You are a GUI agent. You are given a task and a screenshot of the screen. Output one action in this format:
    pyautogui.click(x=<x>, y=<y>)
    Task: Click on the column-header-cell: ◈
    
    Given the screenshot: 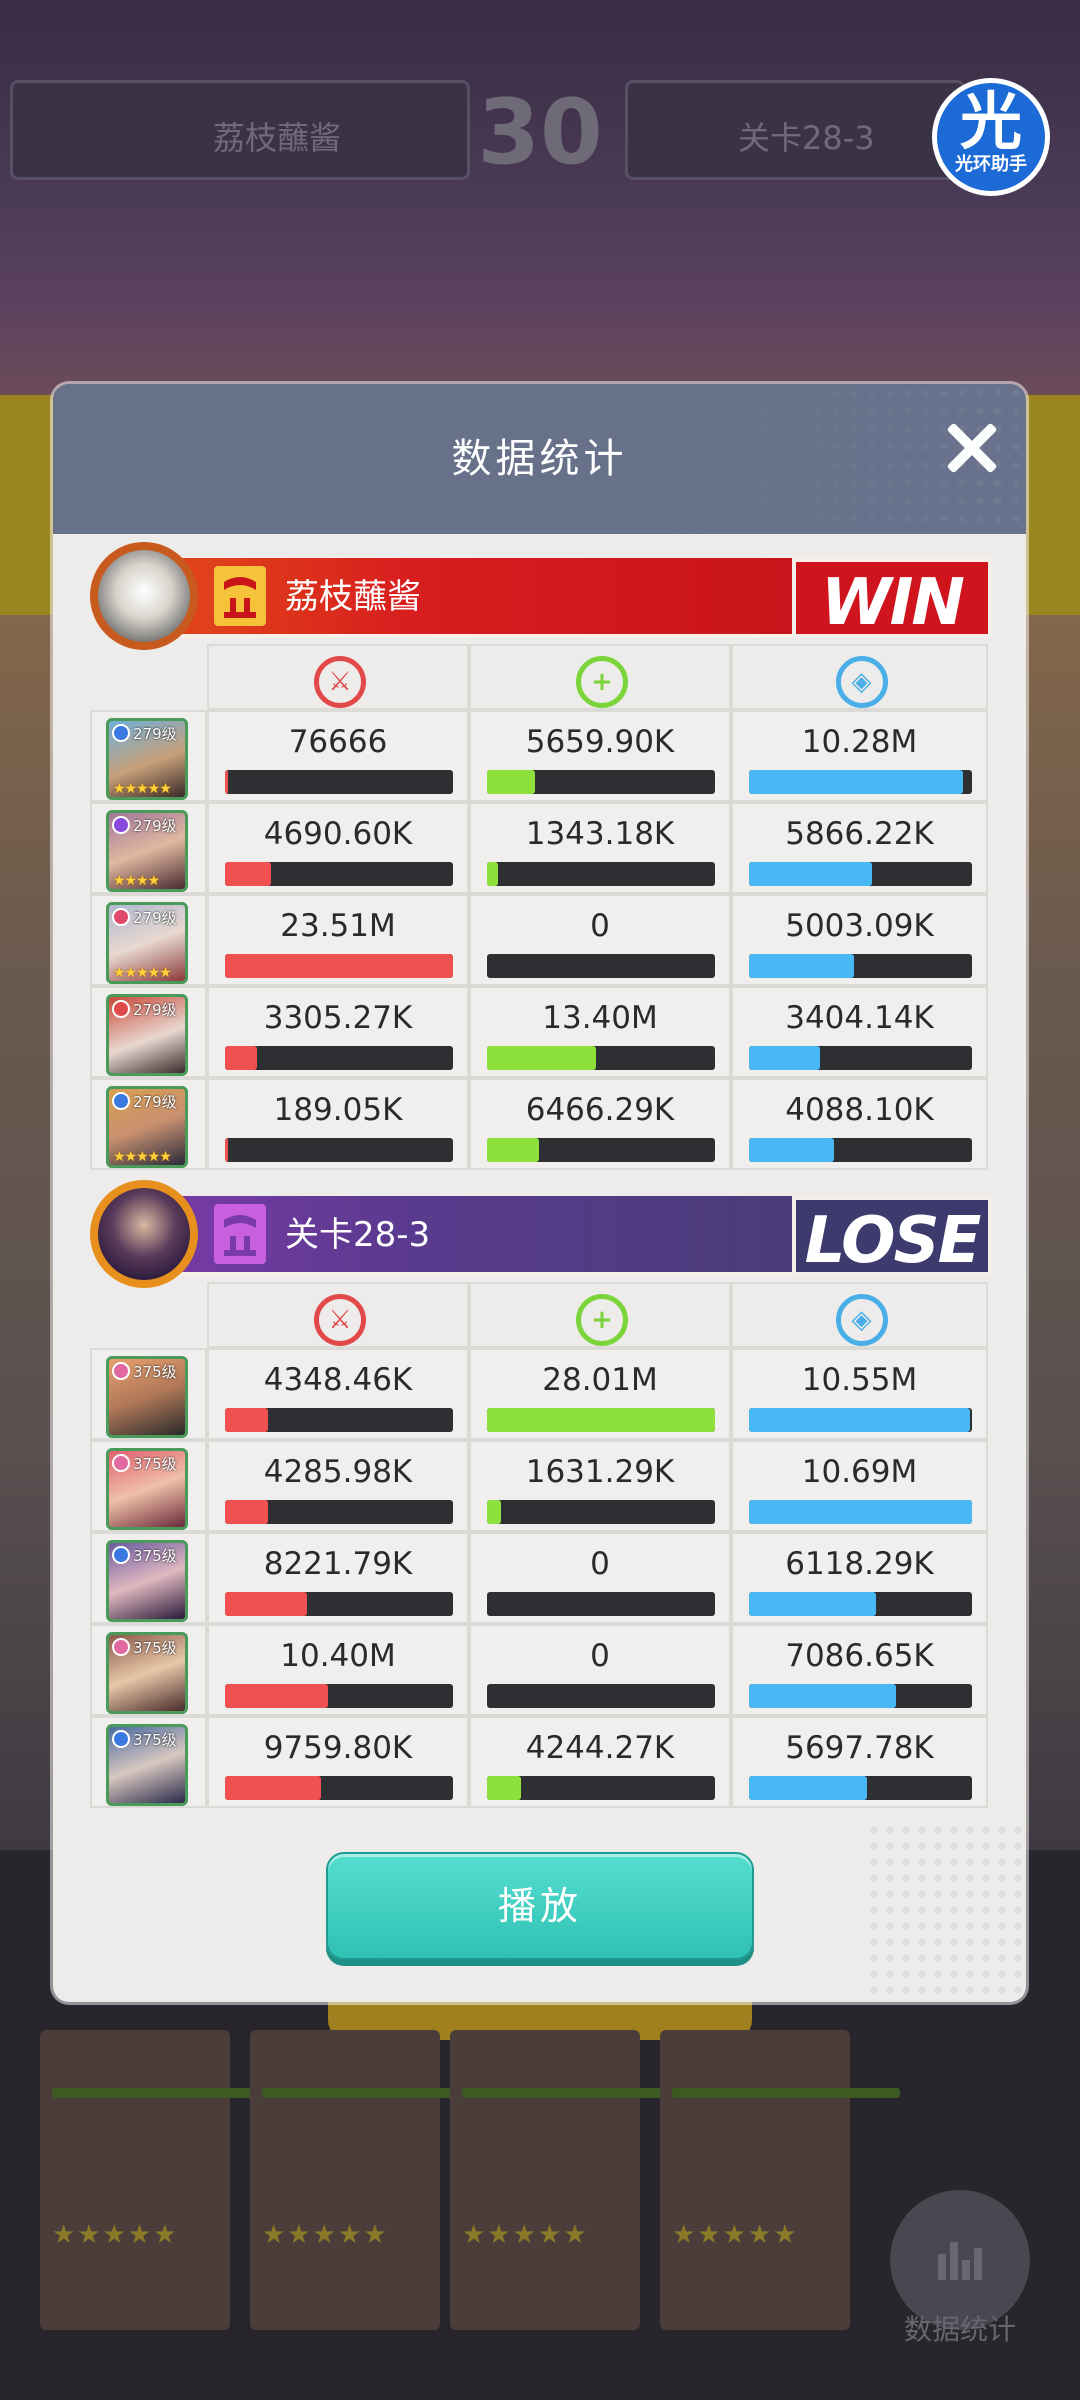 What is the action you would take?
    pyautogui.click(x=859, y=677)
    